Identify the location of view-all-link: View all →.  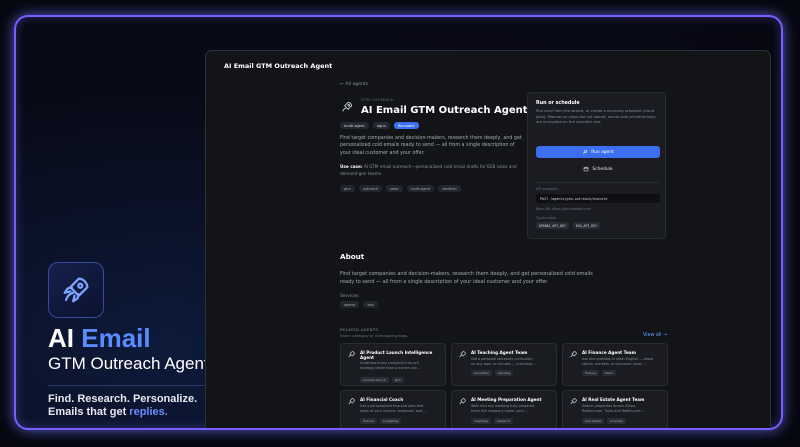
(655, 335).